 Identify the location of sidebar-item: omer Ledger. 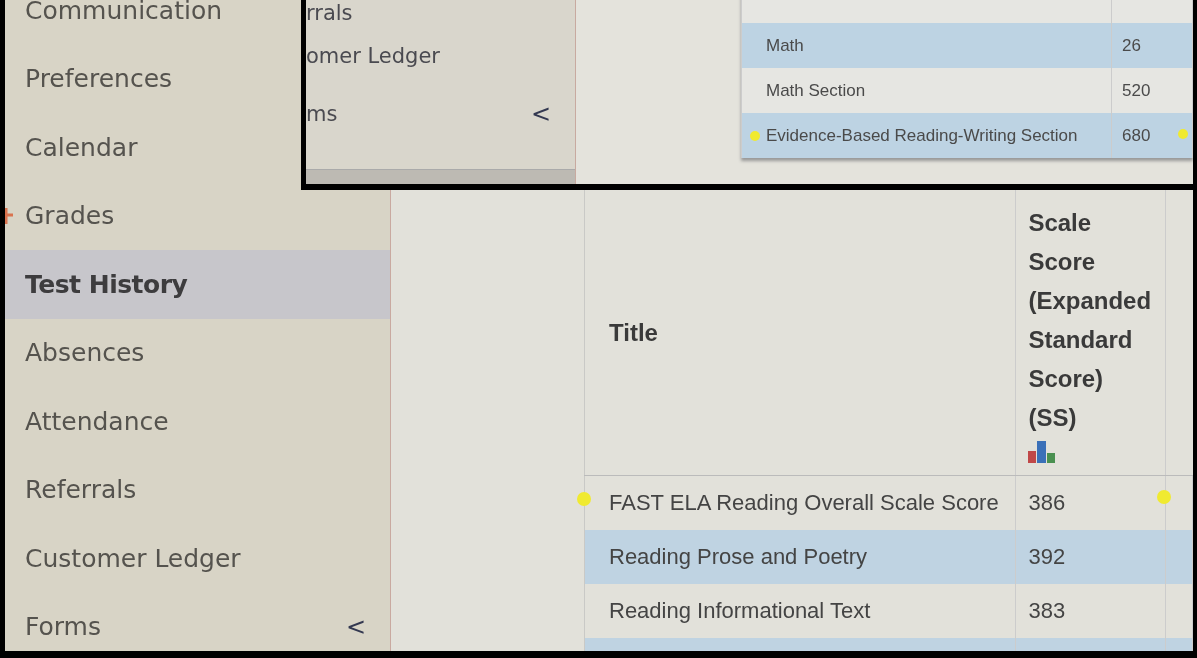
(373, 56).